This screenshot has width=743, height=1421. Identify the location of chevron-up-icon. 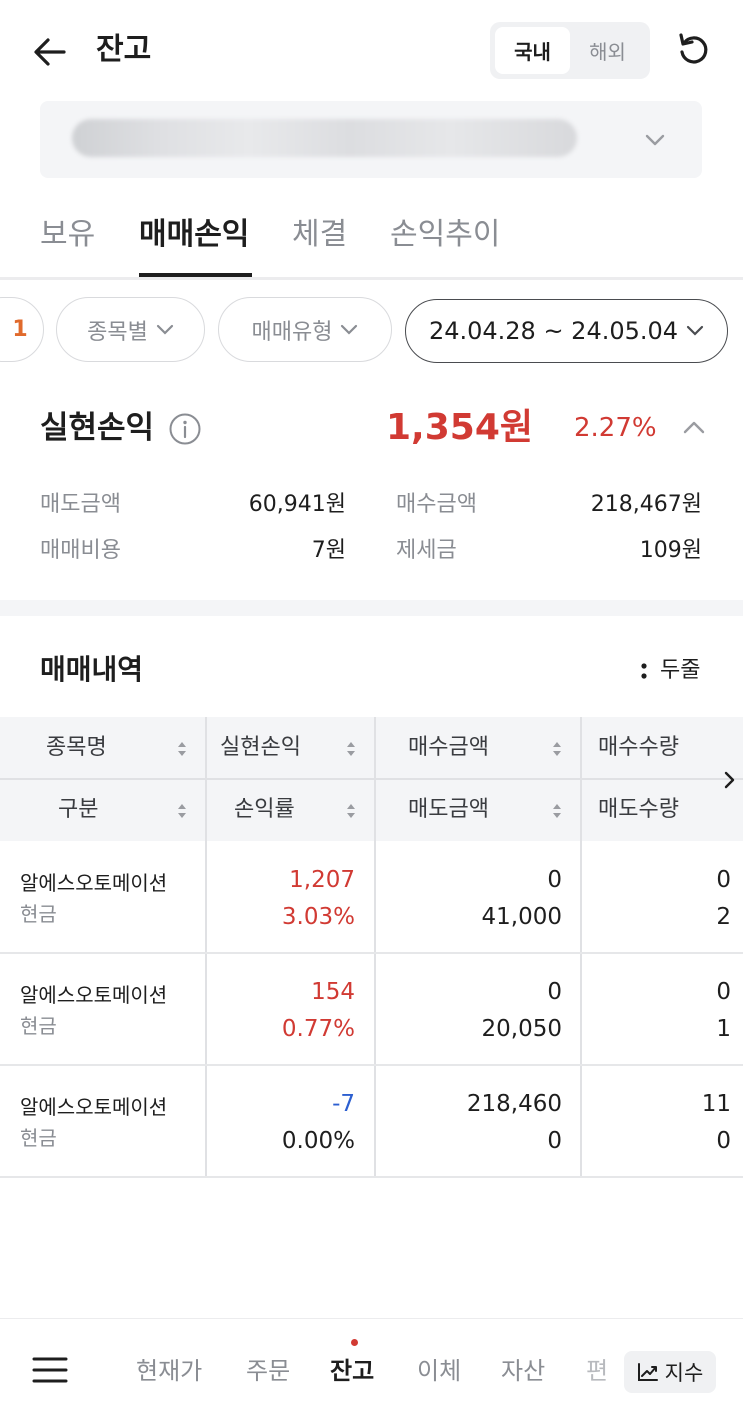
(694, 427).